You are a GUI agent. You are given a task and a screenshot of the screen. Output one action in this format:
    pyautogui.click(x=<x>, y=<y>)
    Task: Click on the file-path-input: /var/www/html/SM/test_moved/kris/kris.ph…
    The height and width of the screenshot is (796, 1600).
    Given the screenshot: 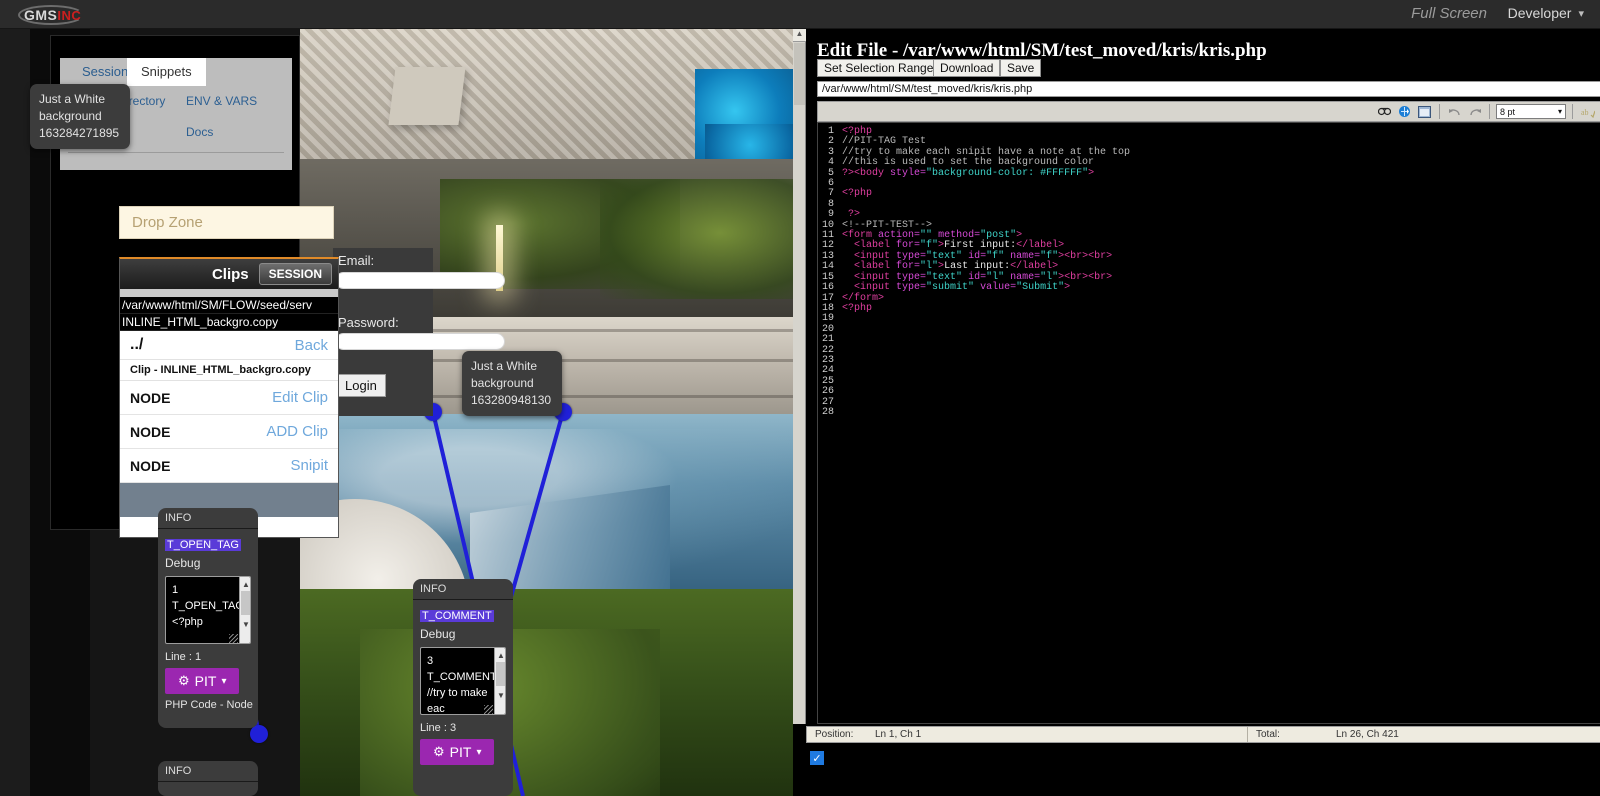 What is the action you would take?
    pyautogui.click(x=1208, y=89)
    